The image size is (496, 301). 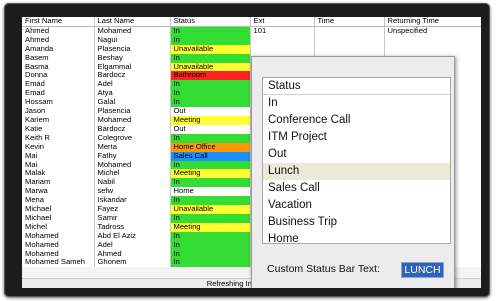 What do you see at coordinates (132, 58) in the screenshot?
I see `cell-last-name: Beshay` at bounding box center [132, 58].